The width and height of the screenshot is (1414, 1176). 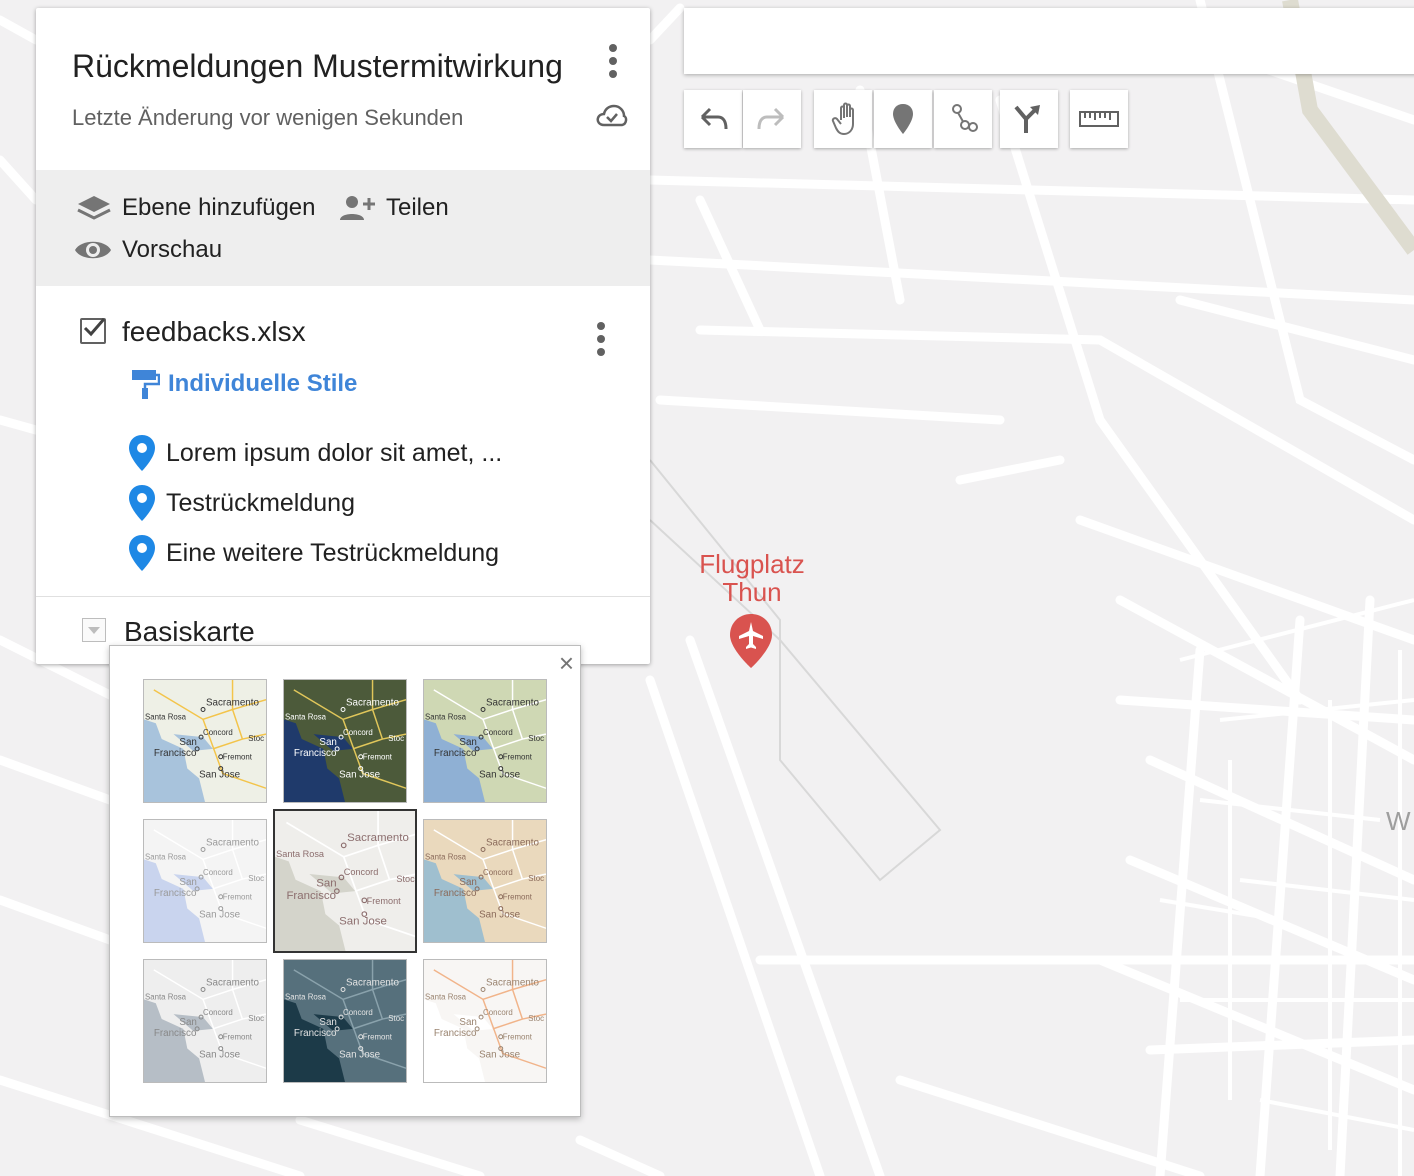 I want to click on blue-pin-icon, so click(x=142, y=553).